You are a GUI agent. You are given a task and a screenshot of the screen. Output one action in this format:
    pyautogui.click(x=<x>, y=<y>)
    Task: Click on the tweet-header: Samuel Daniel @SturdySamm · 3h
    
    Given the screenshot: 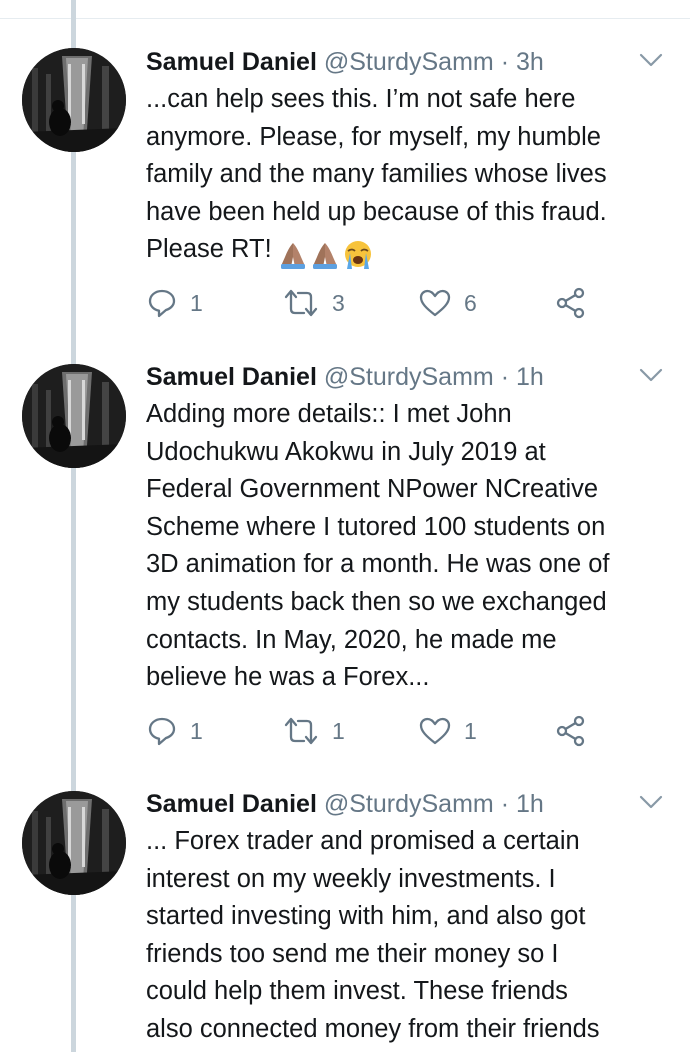 What is the action you would take?
    pyautogui.click(x=345, y=62)
    